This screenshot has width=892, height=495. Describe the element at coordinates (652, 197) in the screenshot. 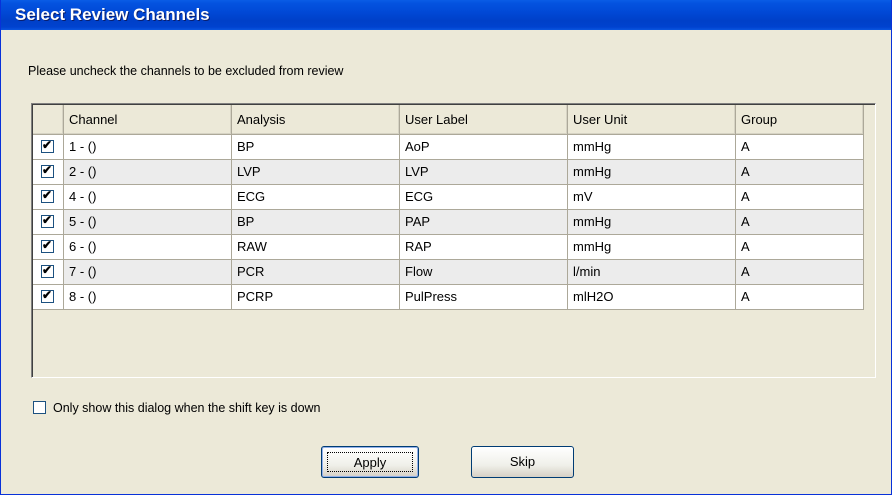

I see `cell-user-unit: mV` at that location.